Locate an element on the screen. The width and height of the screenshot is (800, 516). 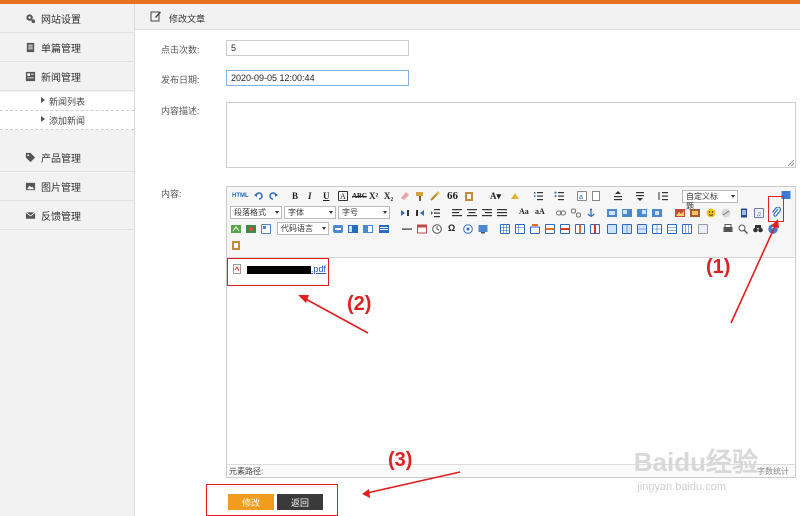
annotation-label-2: (2) is located at coordinates (359, 304).